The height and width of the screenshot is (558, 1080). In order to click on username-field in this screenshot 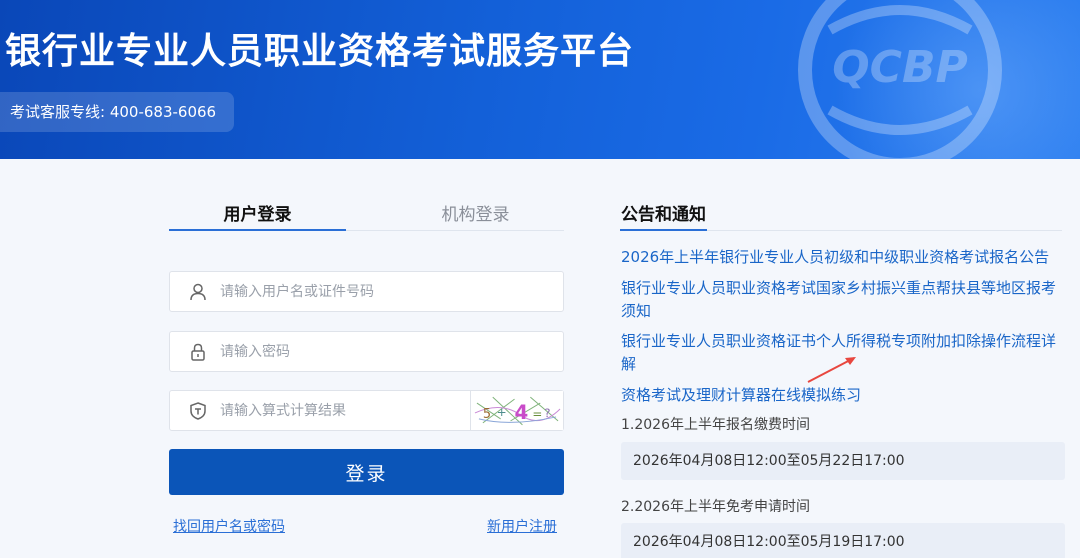, I will do `click(366, 291)`.